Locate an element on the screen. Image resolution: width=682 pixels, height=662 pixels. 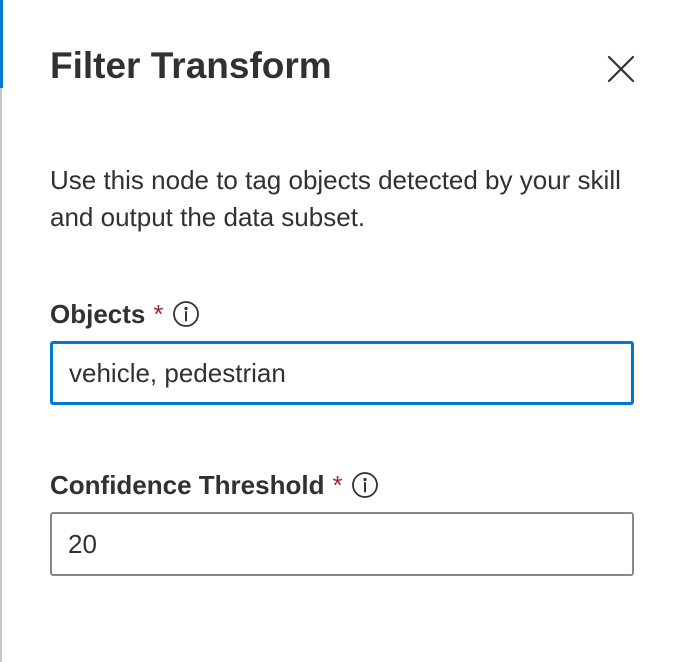
panel-title: Filter Transform is located at coordinates (191, 65).